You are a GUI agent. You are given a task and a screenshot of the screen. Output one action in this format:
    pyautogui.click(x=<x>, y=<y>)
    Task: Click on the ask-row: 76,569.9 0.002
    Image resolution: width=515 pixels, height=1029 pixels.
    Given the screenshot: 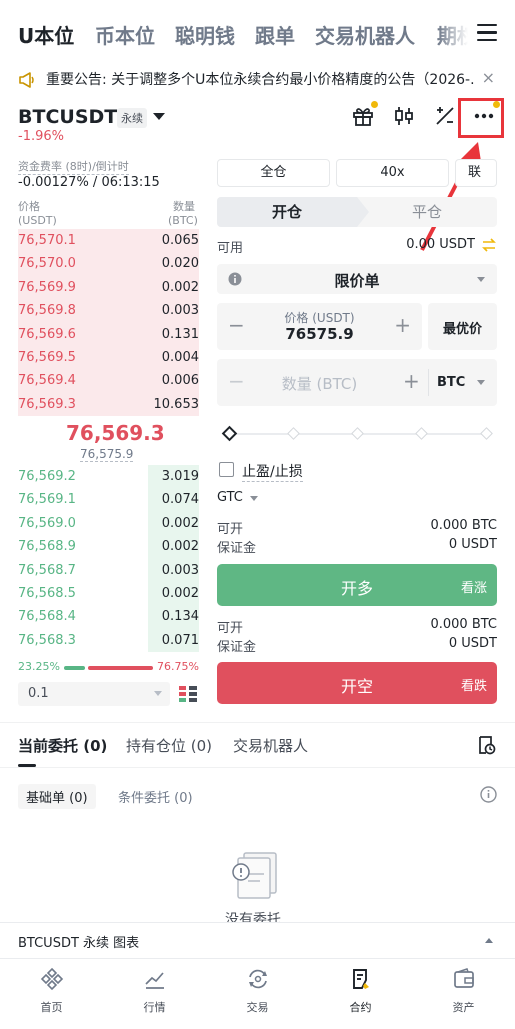 What is the action you would take?
    pyautogui.click(x=108, y=287)
    